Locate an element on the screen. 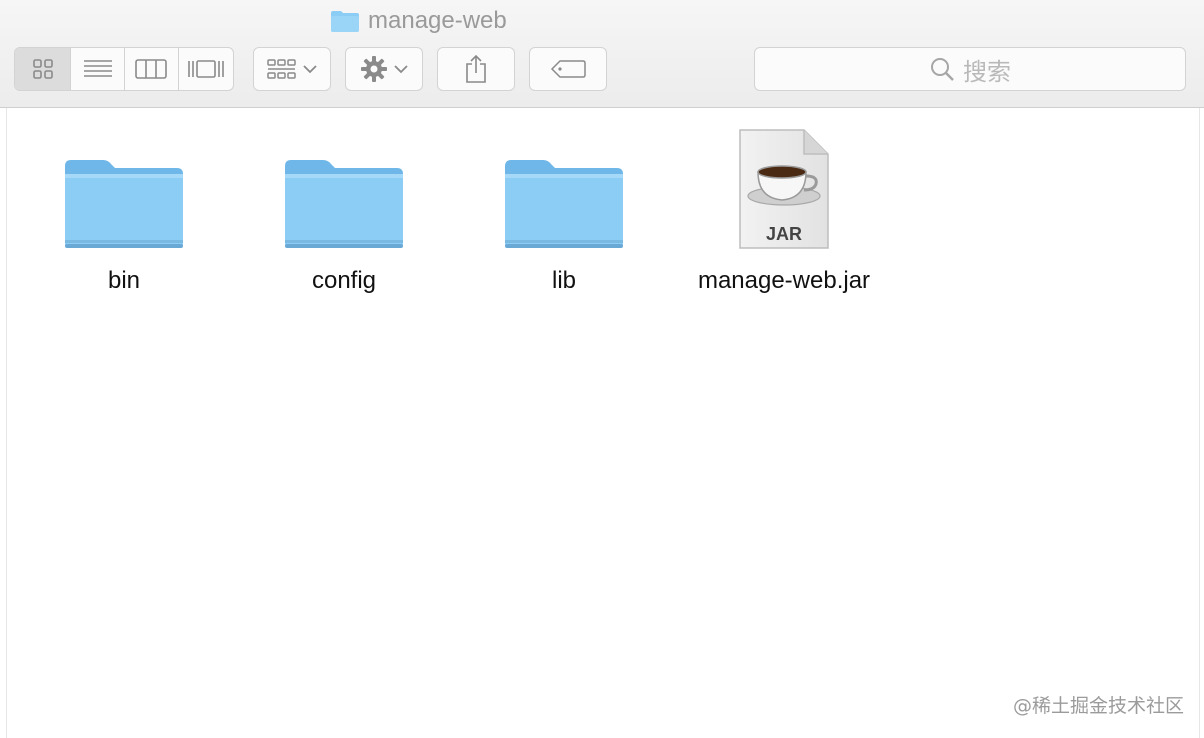 This screenshot has height=738, width=1204. file-item-bin: bin is located at coordinates (124, 212).